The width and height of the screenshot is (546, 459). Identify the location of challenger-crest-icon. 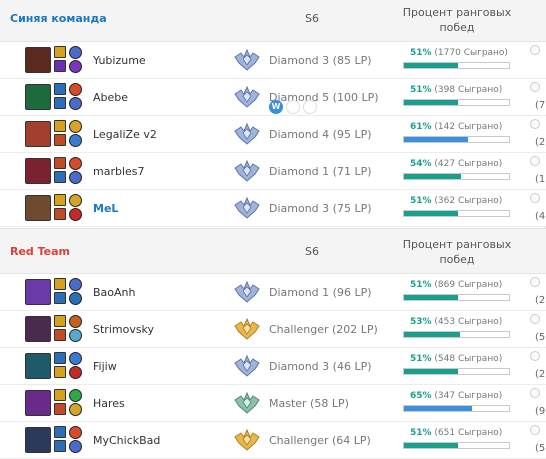
(247, 440).